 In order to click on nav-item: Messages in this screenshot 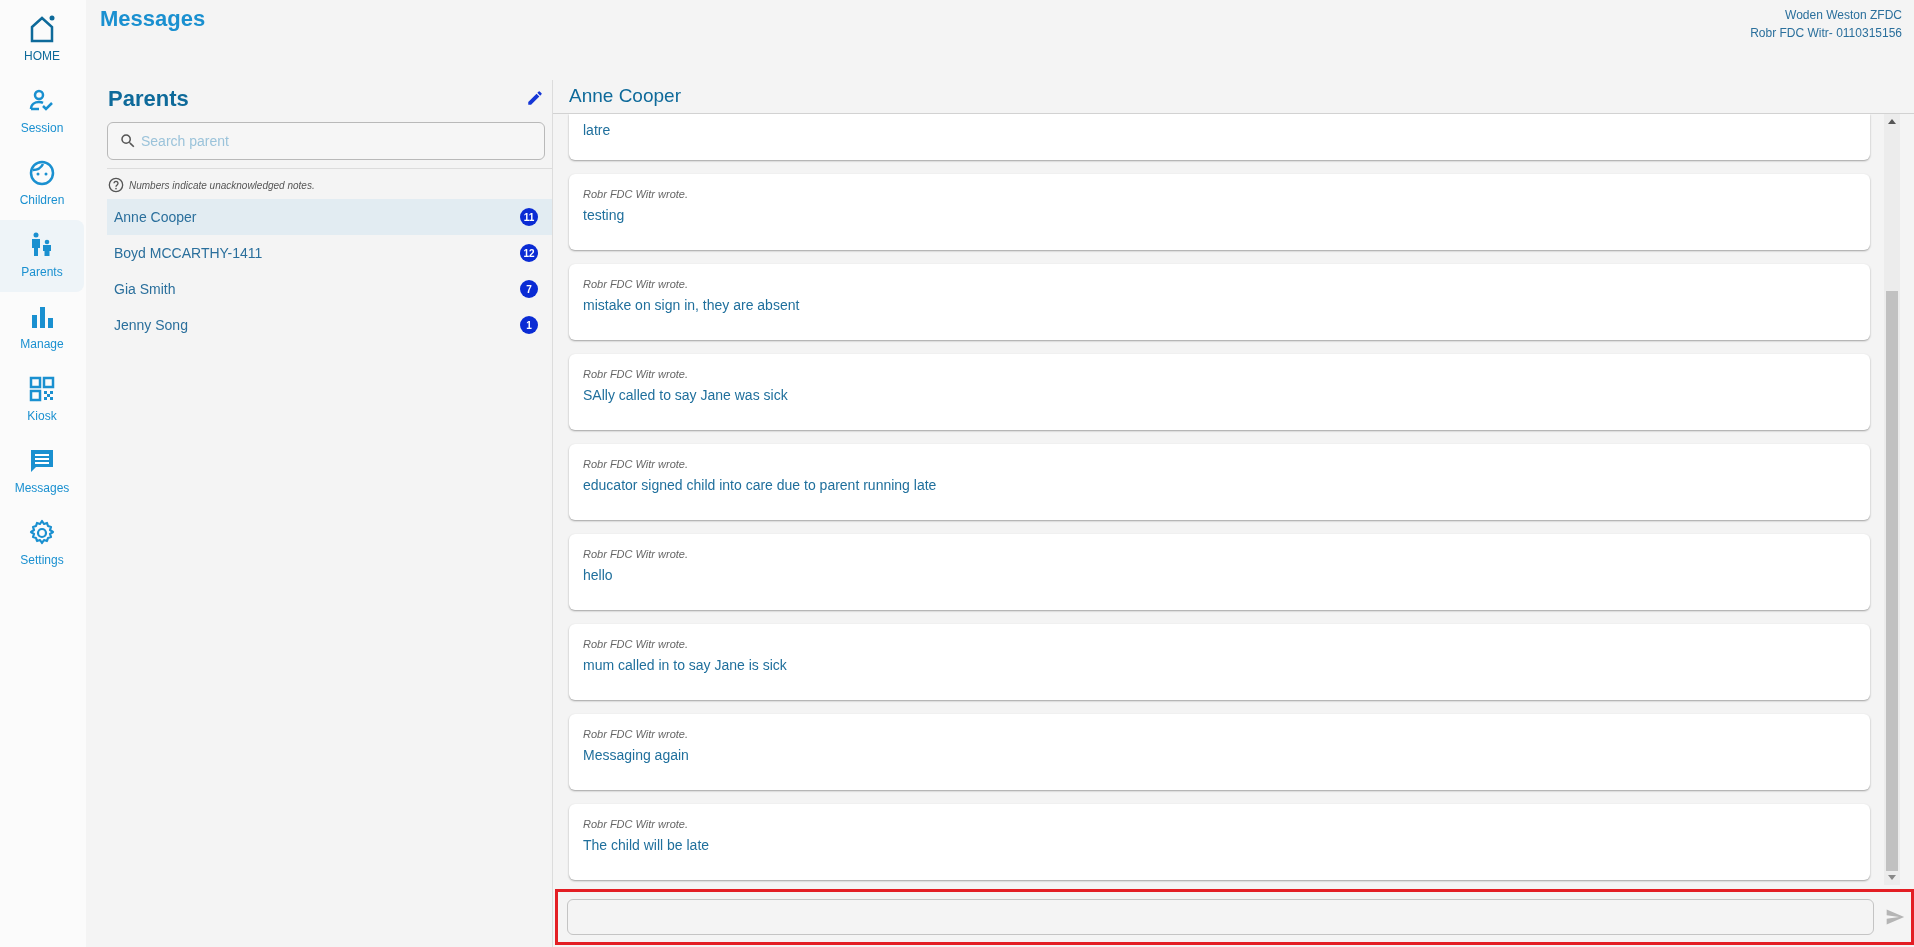, I will do `click(42, 472)`.